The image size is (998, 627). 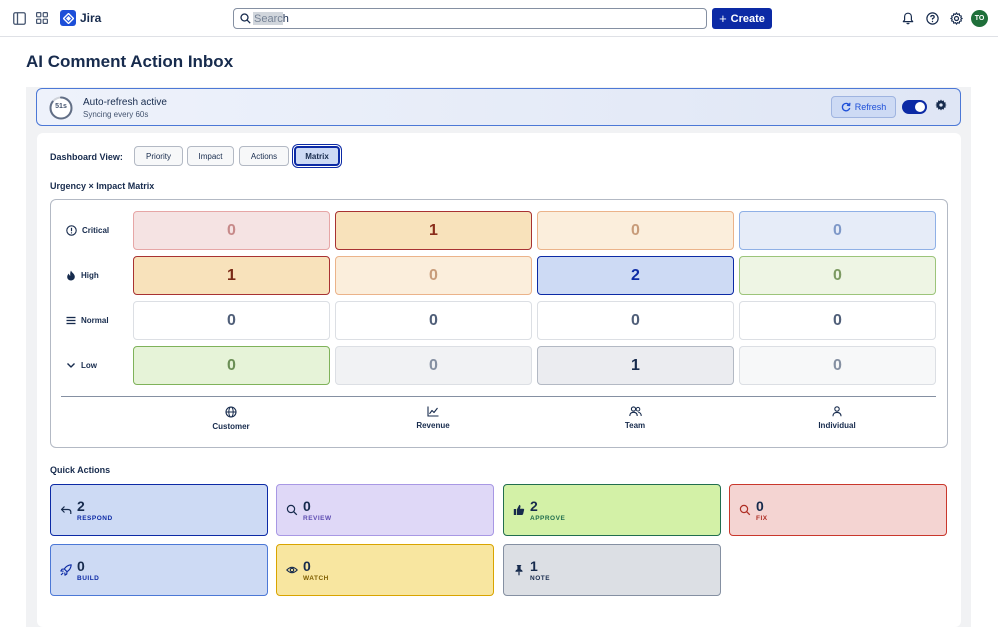 What do you see at coordinates (979, 18) in the screenshot?
I see `user-avatar: TO` at bounding box center [979, 18].